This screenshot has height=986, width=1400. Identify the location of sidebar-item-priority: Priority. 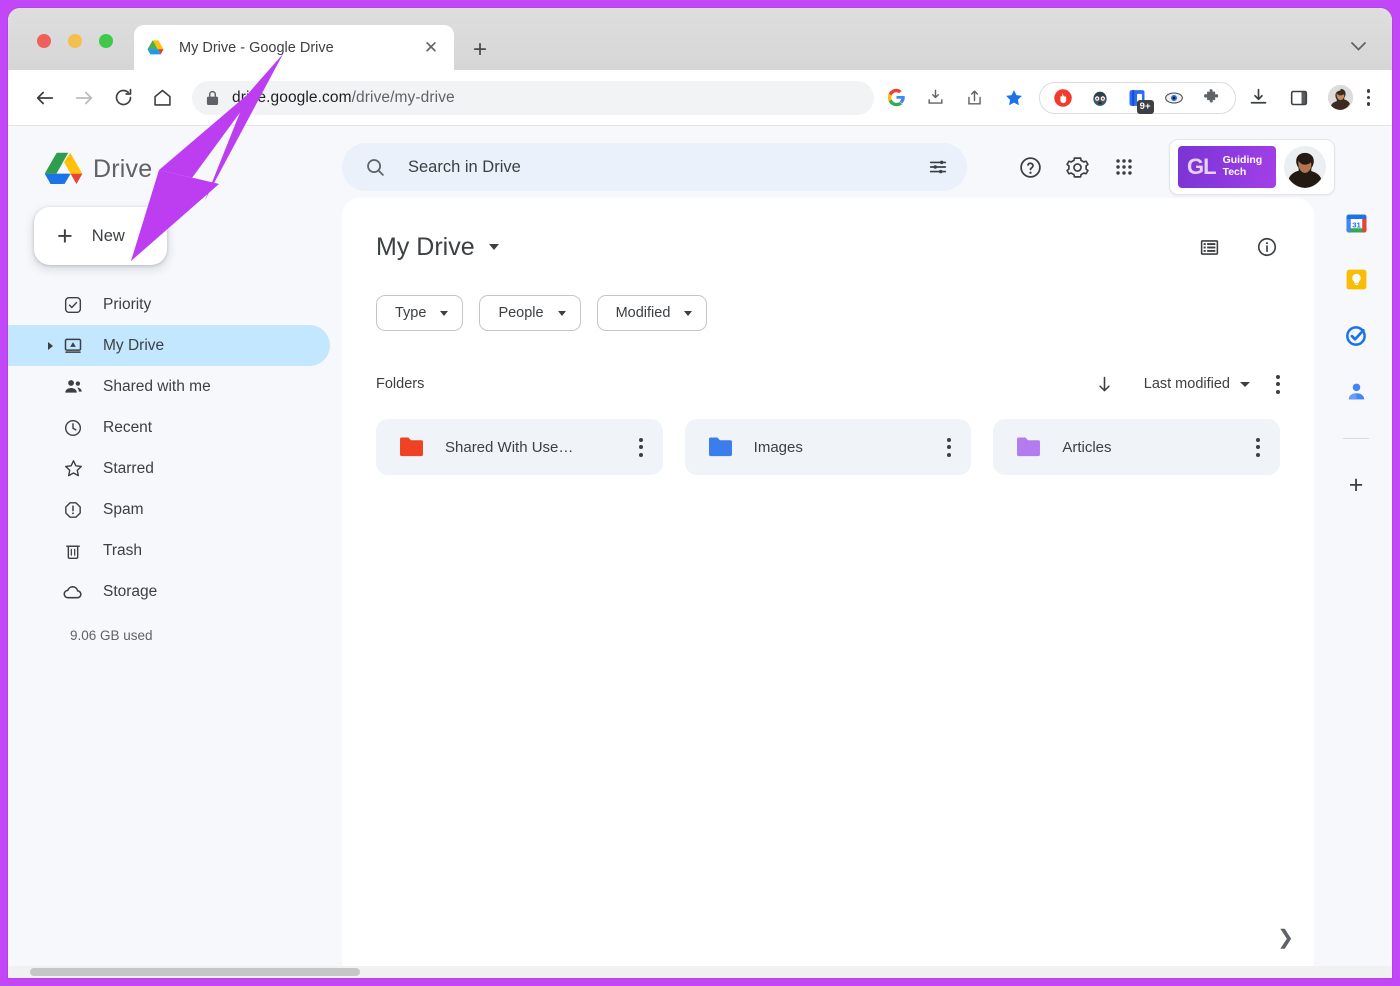
(169, 304).